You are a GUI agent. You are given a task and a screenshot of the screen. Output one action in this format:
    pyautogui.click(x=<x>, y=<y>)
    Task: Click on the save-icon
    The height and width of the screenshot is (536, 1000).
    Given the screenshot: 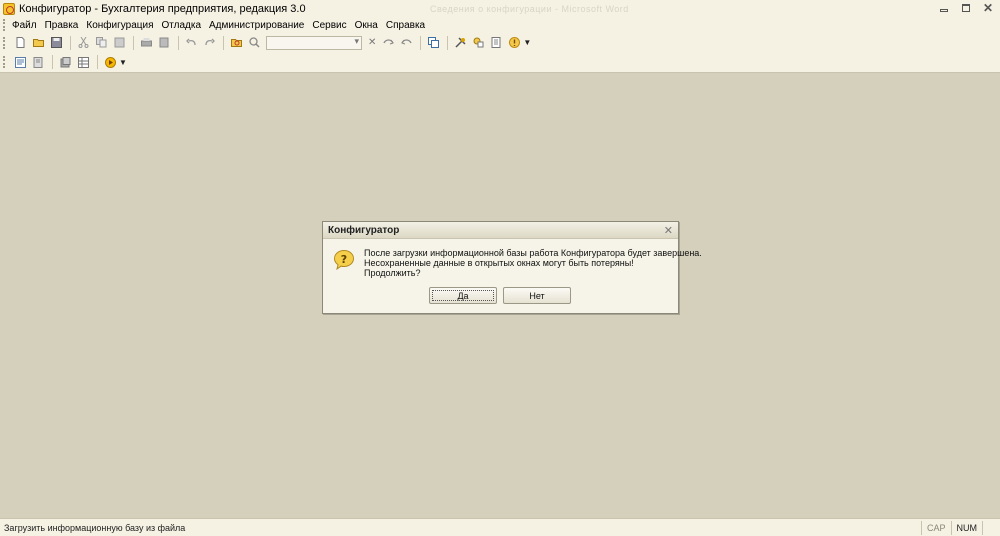 What is the action you would take?
    pyautogui.click(x=56, y=42)
    